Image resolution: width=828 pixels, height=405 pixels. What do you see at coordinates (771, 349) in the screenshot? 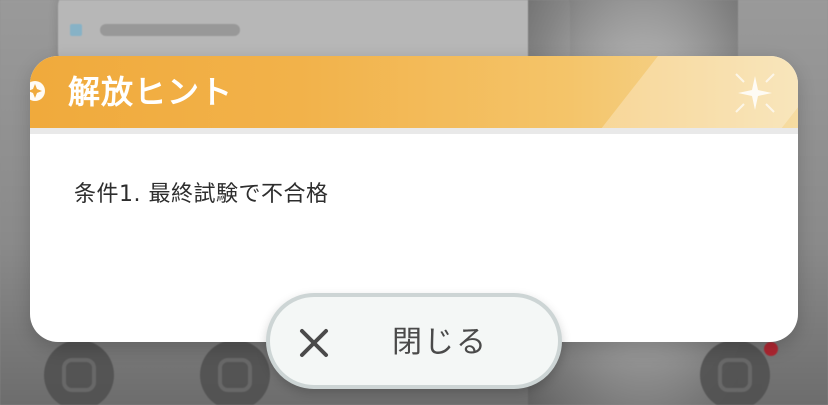
I see `notification-dot` at bounding box center [771, 349].